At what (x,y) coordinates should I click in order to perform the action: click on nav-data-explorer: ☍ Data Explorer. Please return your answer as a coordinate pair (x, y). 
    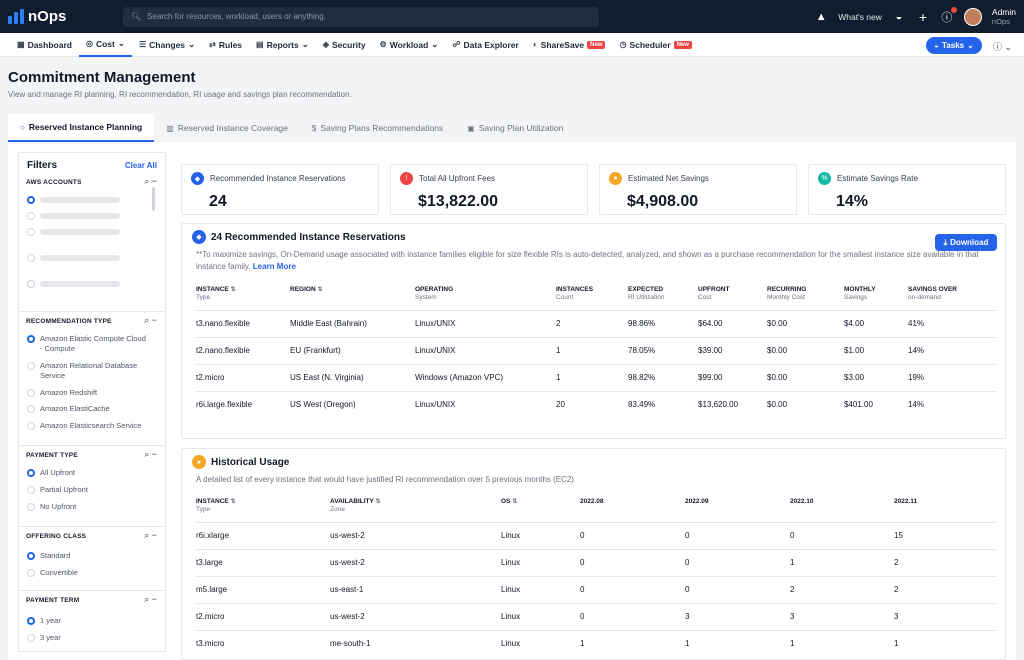
    Looking at the image, I should click on (485, 45).